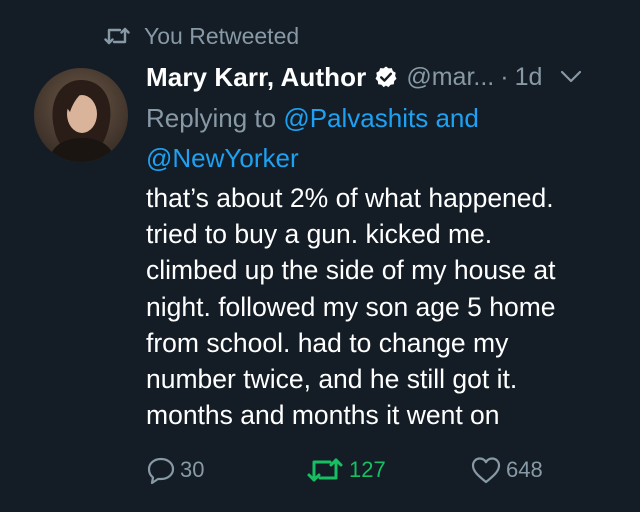 The image size is (640, 512). Describe the element at coordinates (327, 342) in the screenshot. I see `tweet-text-line: from school. had to change my` at that location.